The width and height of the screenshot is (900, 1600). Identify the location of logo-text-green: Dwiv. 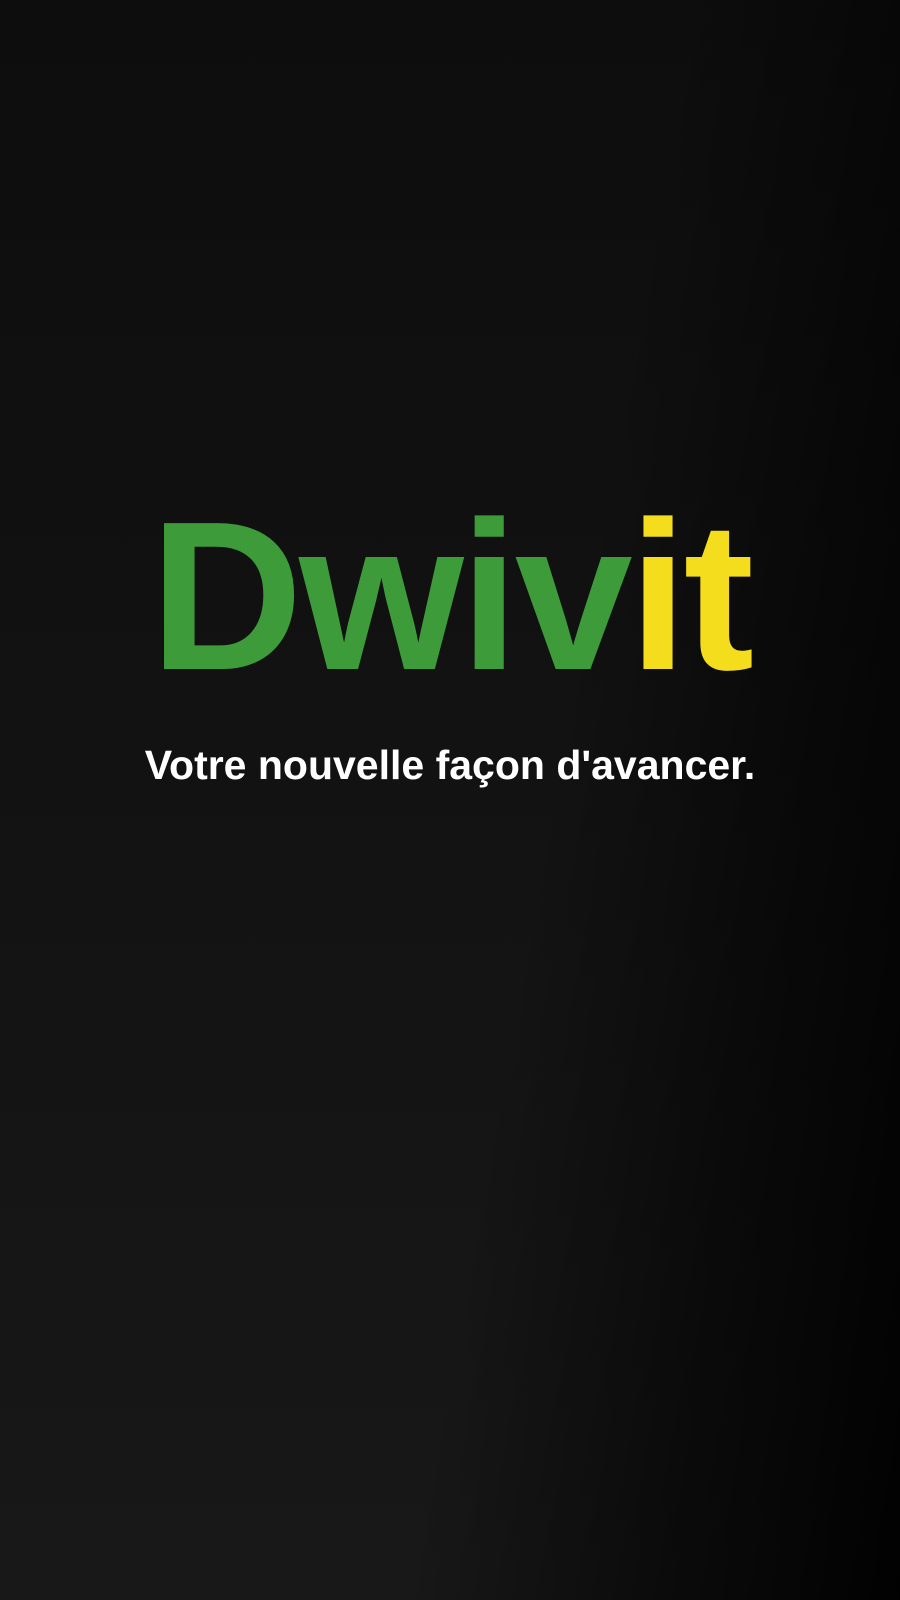
(391, 595).